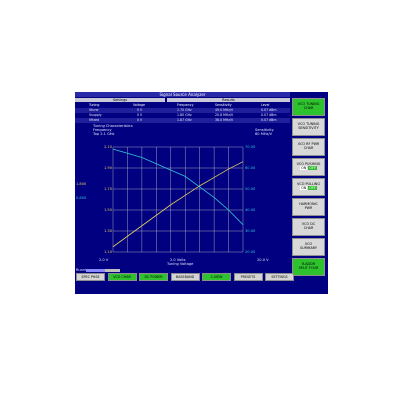 This screenshot has height=400, width=400. I want to click on window-title: Signal Source Analyzer, so click(182, 94).